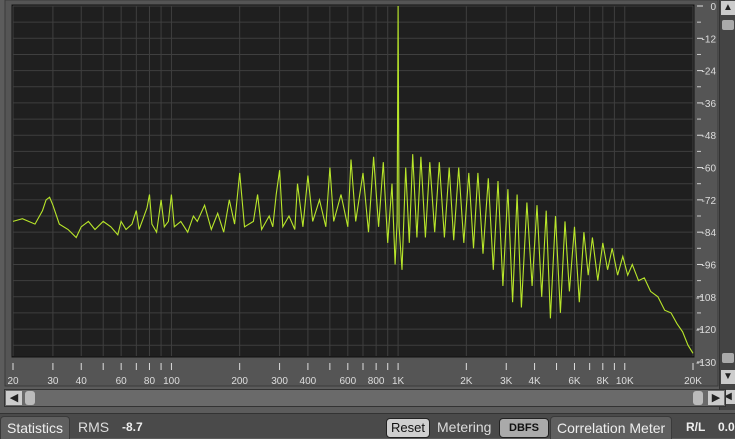 This screenshot has width=735, height=439. Describe the element at coordinates (698, 398) in the screenshot. I see `range-end-handle` at that location.